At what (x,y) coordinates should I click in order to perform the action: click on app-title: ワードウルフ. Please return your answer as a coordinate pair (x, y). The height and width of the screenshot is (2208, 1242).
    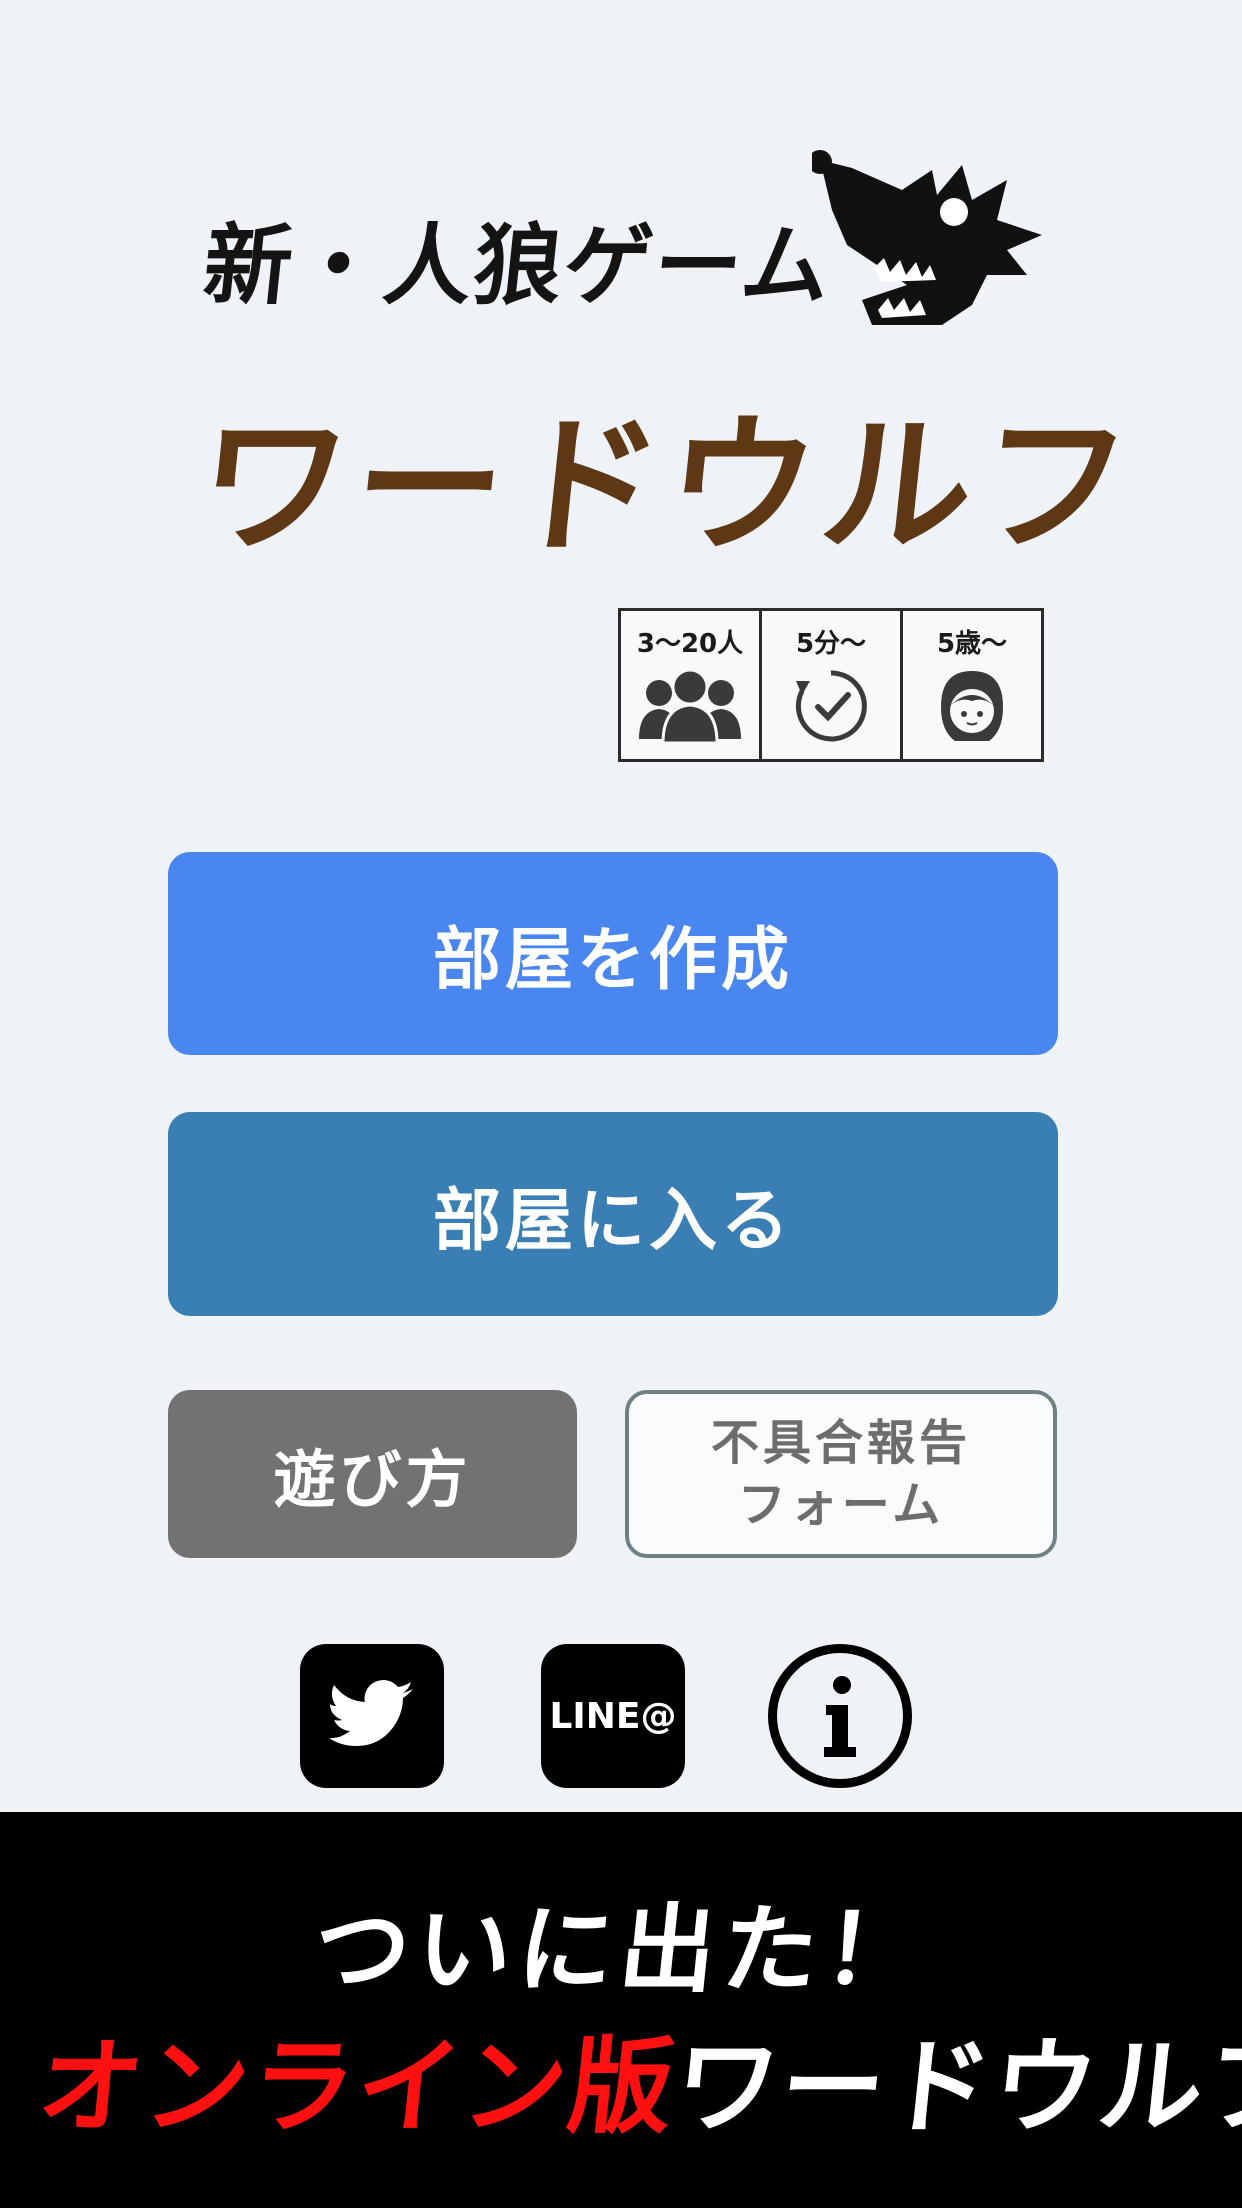
    Looking at the image, I should click on (666, 487).